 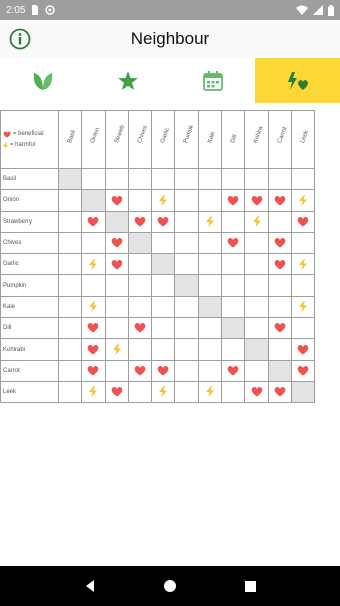 What do you see at coordinates (127, 80) in the screenshot?
I see `tab-pests` at bounding box center [127, 80].